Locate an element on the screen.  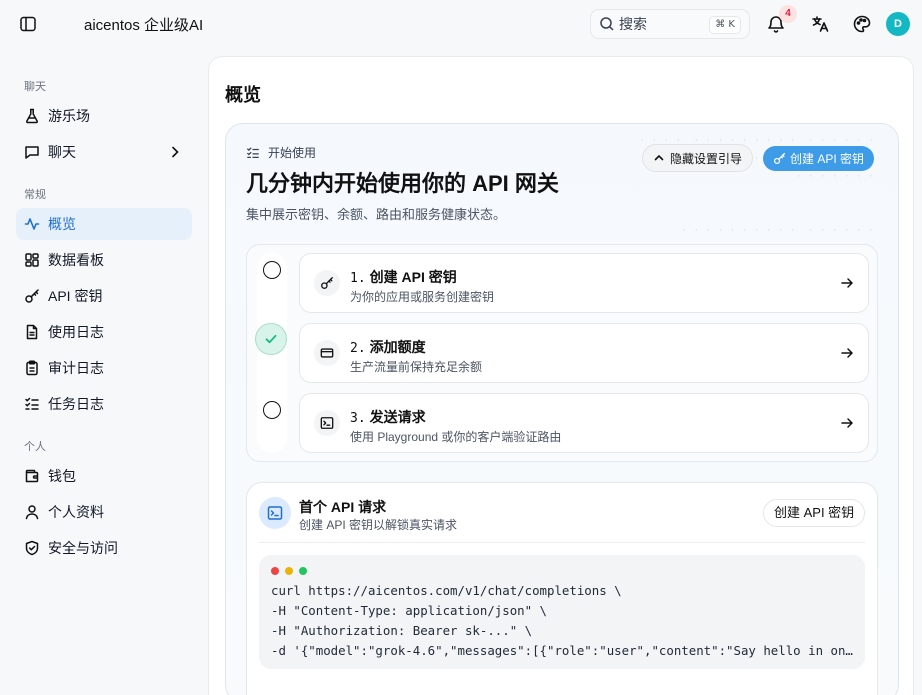
sidebar-item-label: 聊天 is located at coordinates (62, 152).